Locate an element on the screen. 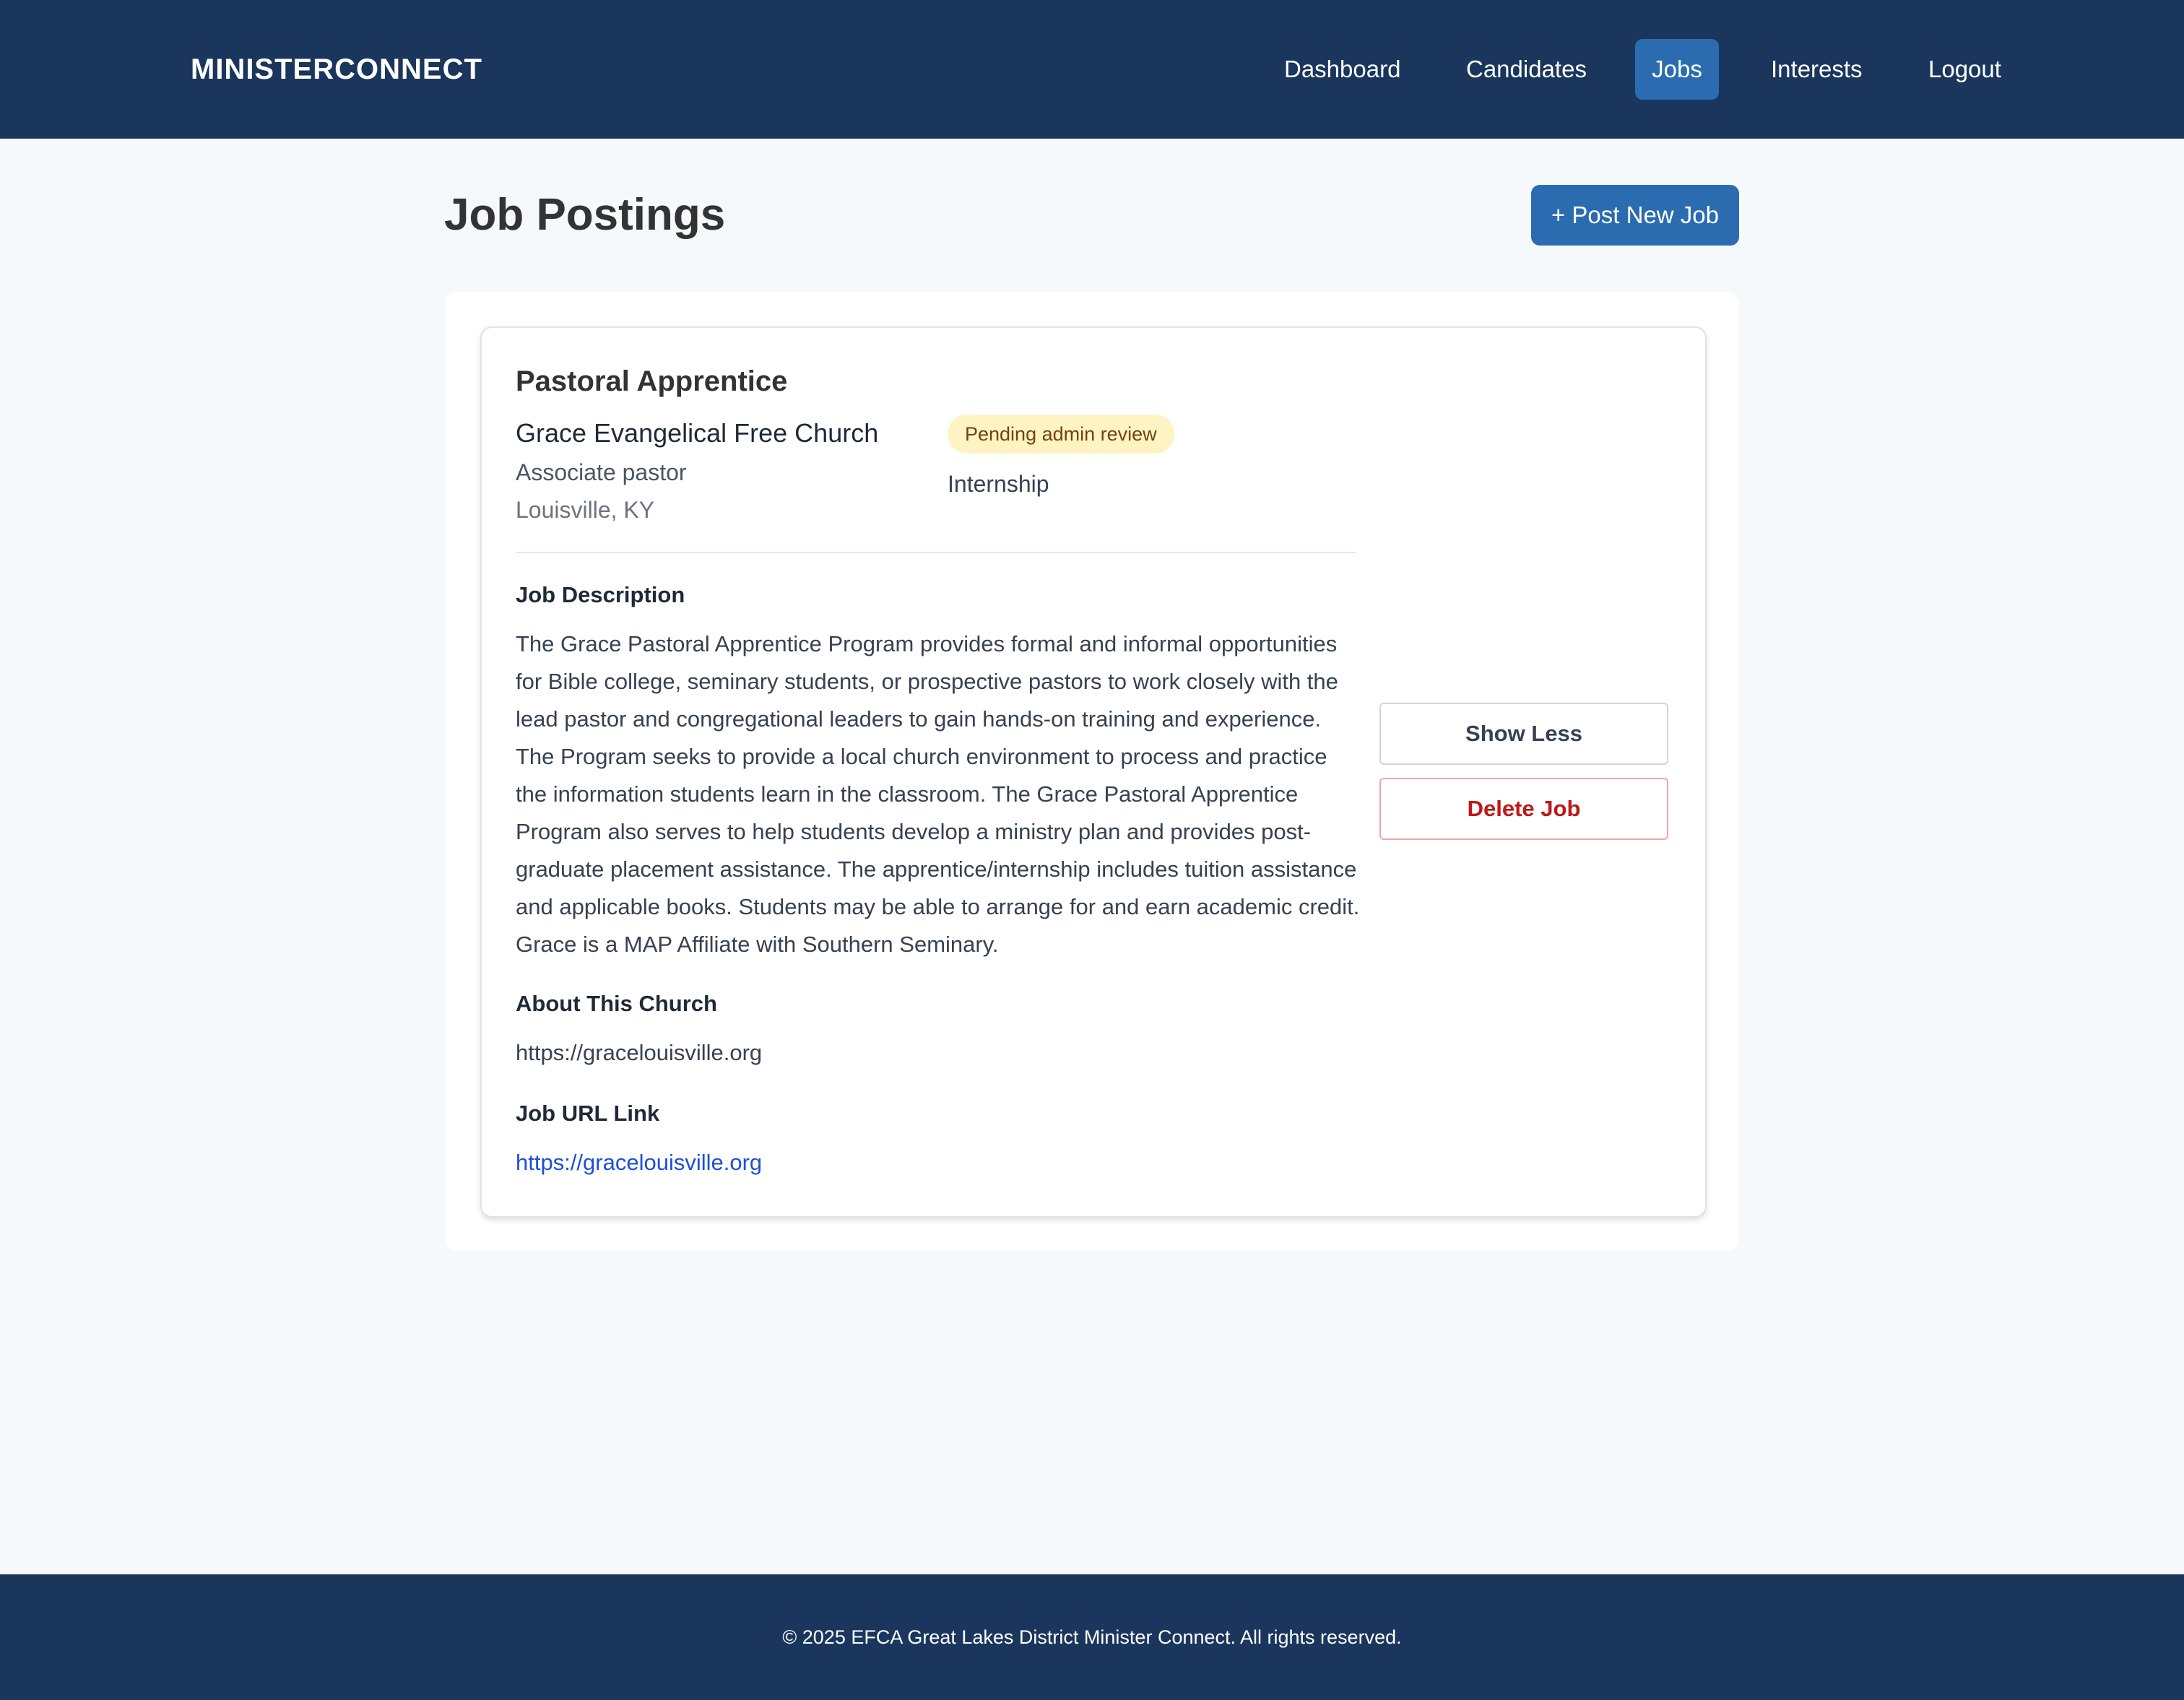 The image size is (2184, 1700). job-url-link: https://gracelouisville.org is located at coordinates (639, 1162).